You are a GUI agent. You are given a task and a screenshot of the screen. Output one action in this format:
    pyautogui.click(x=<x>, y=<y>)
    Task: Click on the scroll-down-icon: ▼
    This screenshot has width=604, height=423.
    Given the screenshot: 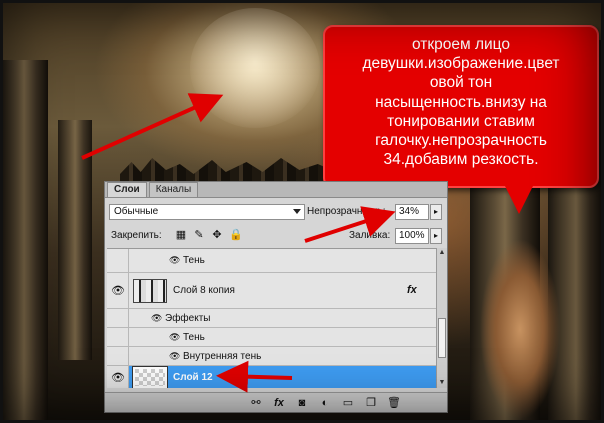 What is the action you would take?
    pyautogui.click(x=442, y=383)
    